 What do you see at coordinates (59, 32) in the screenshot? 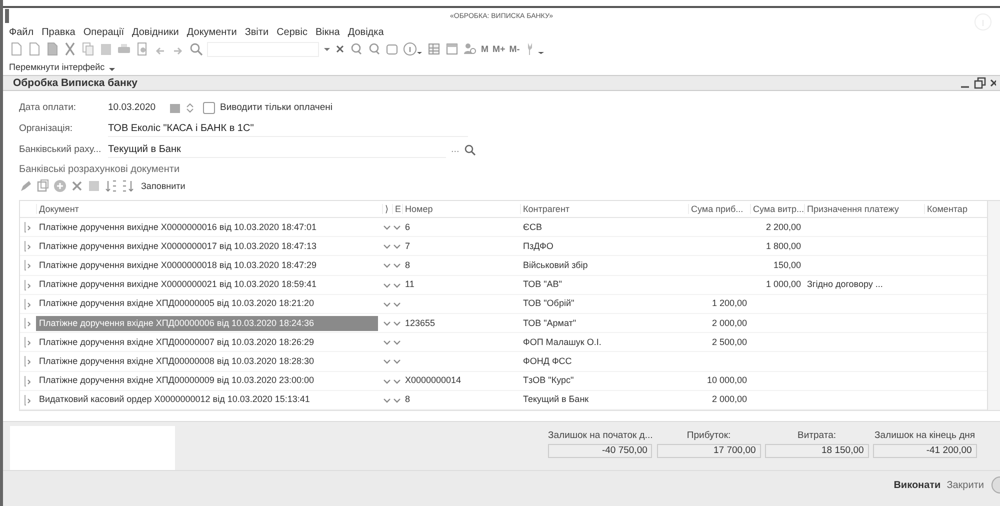
I see `menu-item: Правка` at bounding box center [59, 32].